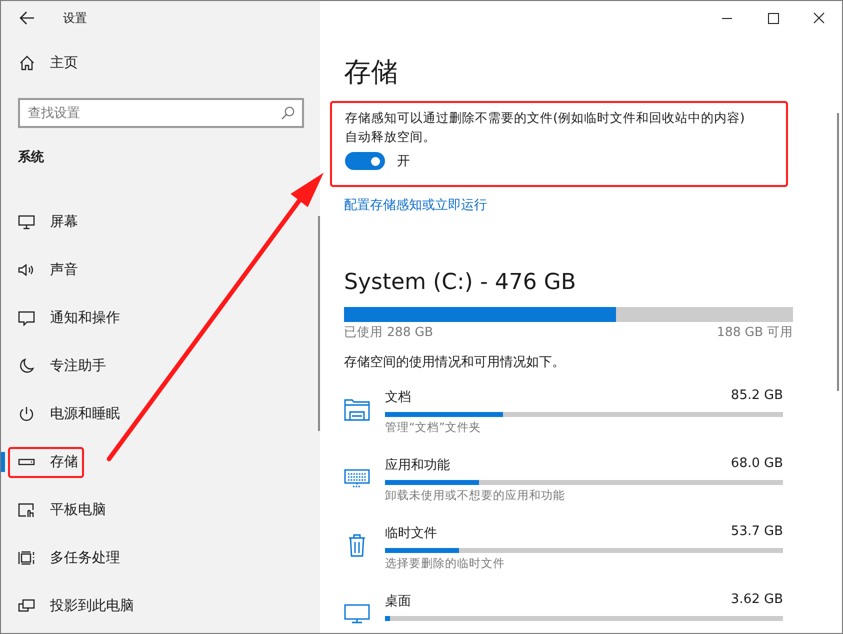  I want to click on page-title: 存储, so click(371, 73).